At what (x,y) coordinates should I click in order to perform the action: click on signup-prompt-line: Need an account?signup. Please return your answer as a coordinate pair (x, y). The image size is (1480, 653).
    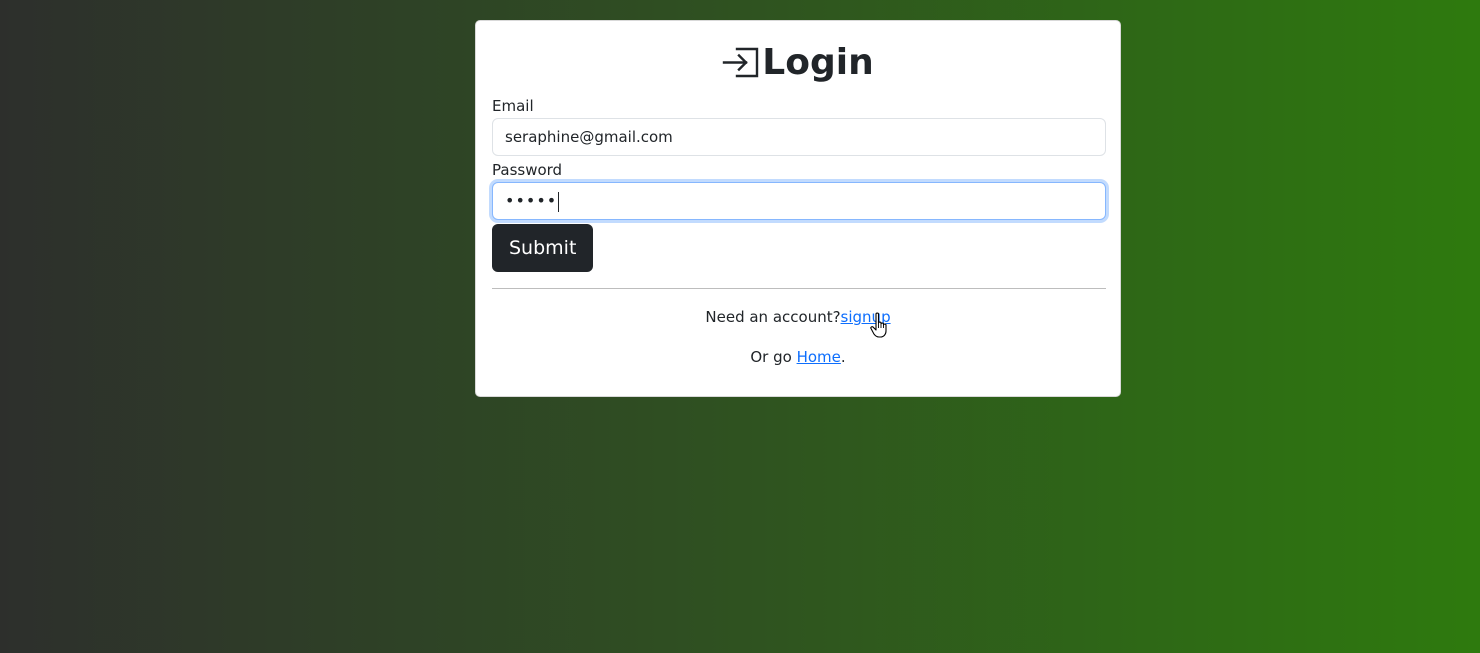
    Looking at the image, I should click on (798, 317).